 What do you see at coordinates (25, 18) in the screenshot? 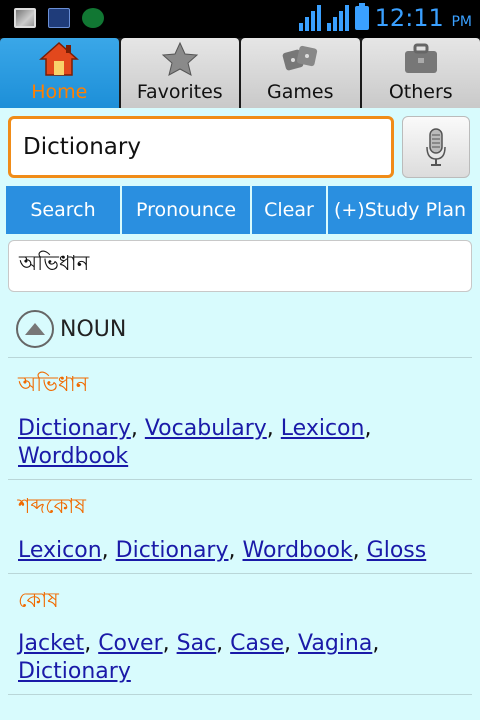
I see `gallery-notification-icon` at bounding box center [25, 18].